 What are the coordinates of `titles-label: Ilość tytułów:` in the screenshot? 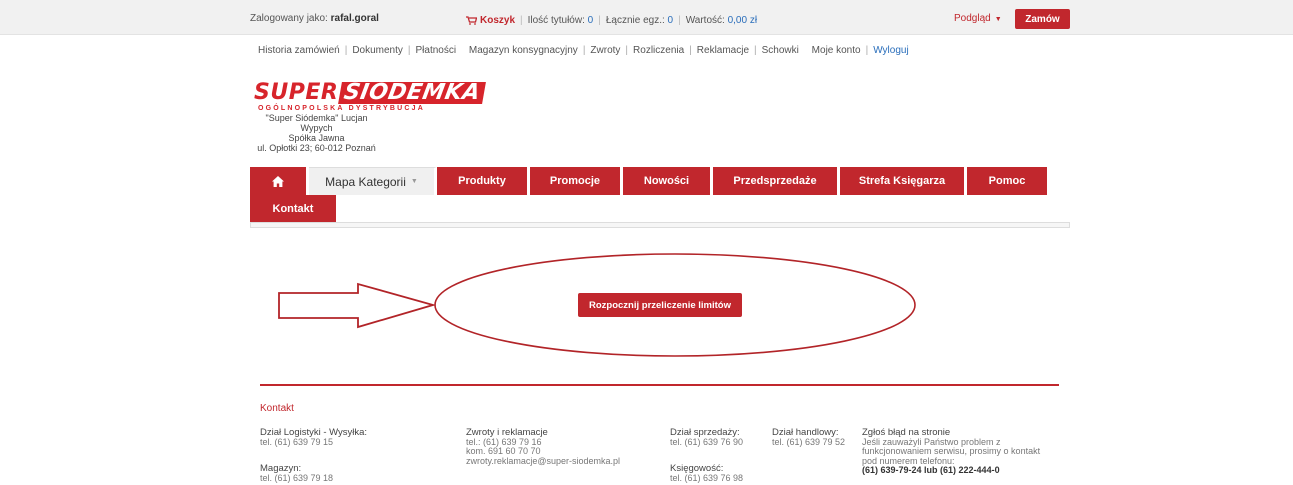 It's located at (556, 20).